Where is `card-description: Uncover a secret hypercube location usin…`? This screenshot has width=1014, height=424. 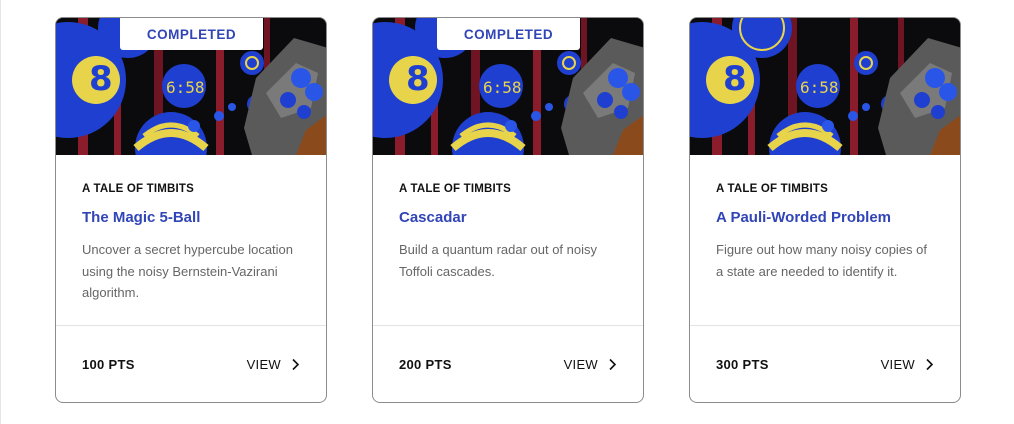
card-description: Uncover a secret hypercube location usin… is located at coordinates (188, 271).